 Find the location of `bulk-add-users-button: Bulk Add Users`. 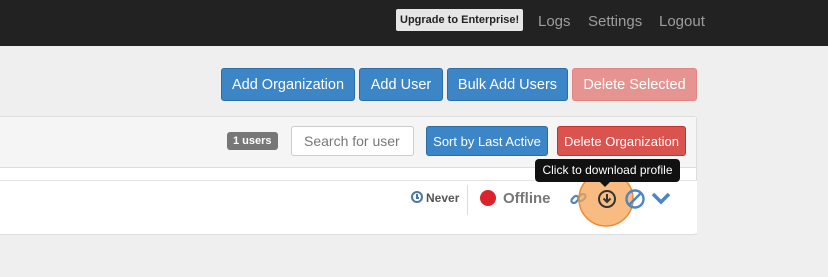

bulk-add-users-button: Bulk Add Users is located at coordinates (507, 84).